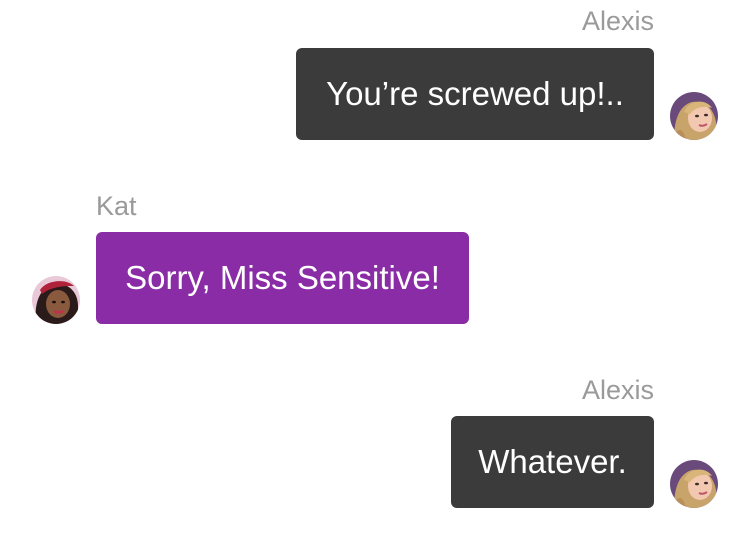 Image resolution: width=750 pixels, height=544 pixels. What do you see at coordinates (552, 462) in the screenshot?
I see `message-bubble: Whatever.` at bounding box center [552, 462].